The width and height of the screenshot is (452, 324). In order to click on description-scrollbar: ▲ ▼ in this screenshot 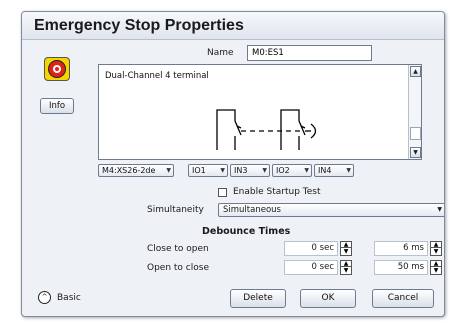, I will do `click(414, 112)`.